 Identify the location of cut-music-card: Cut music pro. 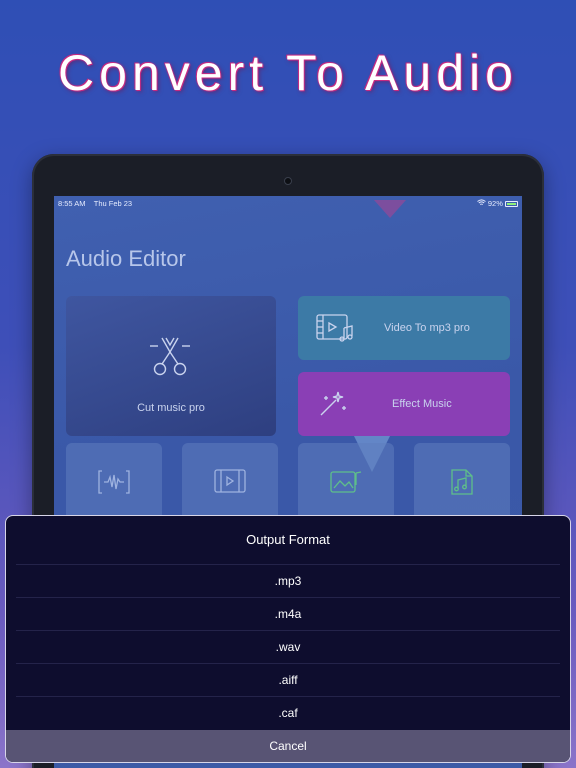
(171, 366).